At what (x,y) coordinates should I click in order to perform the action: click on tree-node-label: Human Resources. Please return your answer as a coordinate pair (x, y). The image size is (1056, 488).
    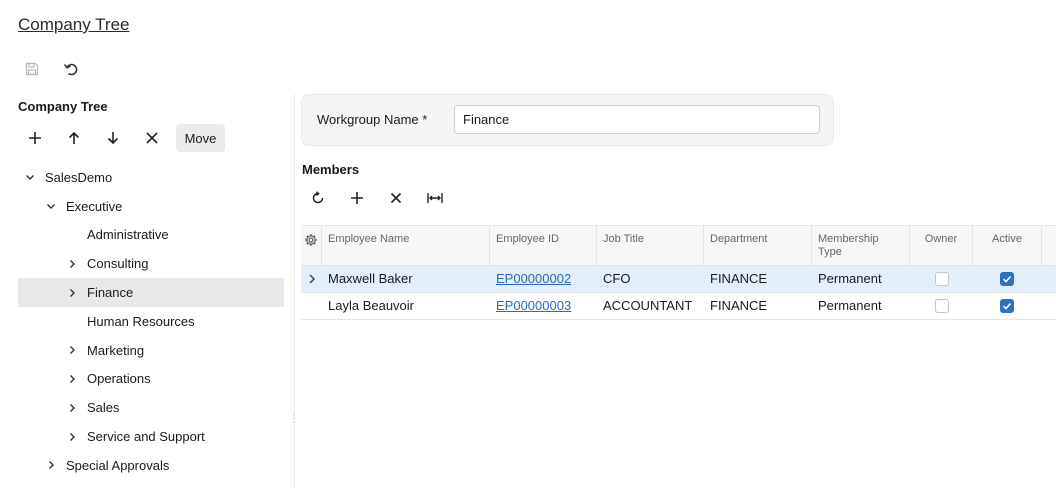
    Looking at the image, I should click on (141, 321).